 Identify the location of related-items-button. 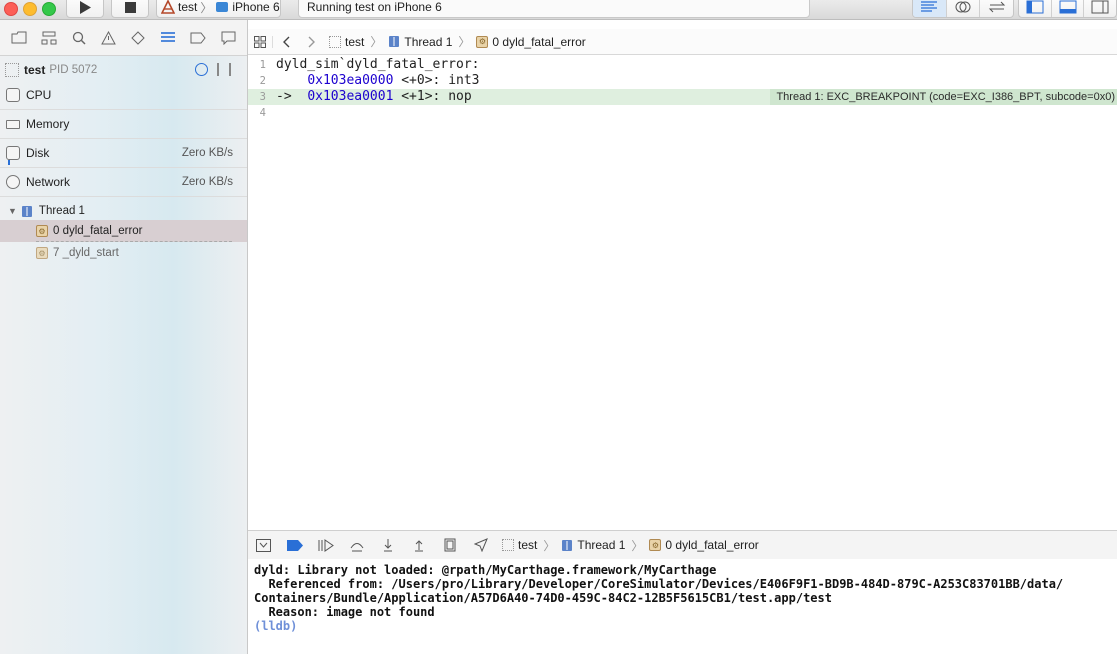
(260, 41).